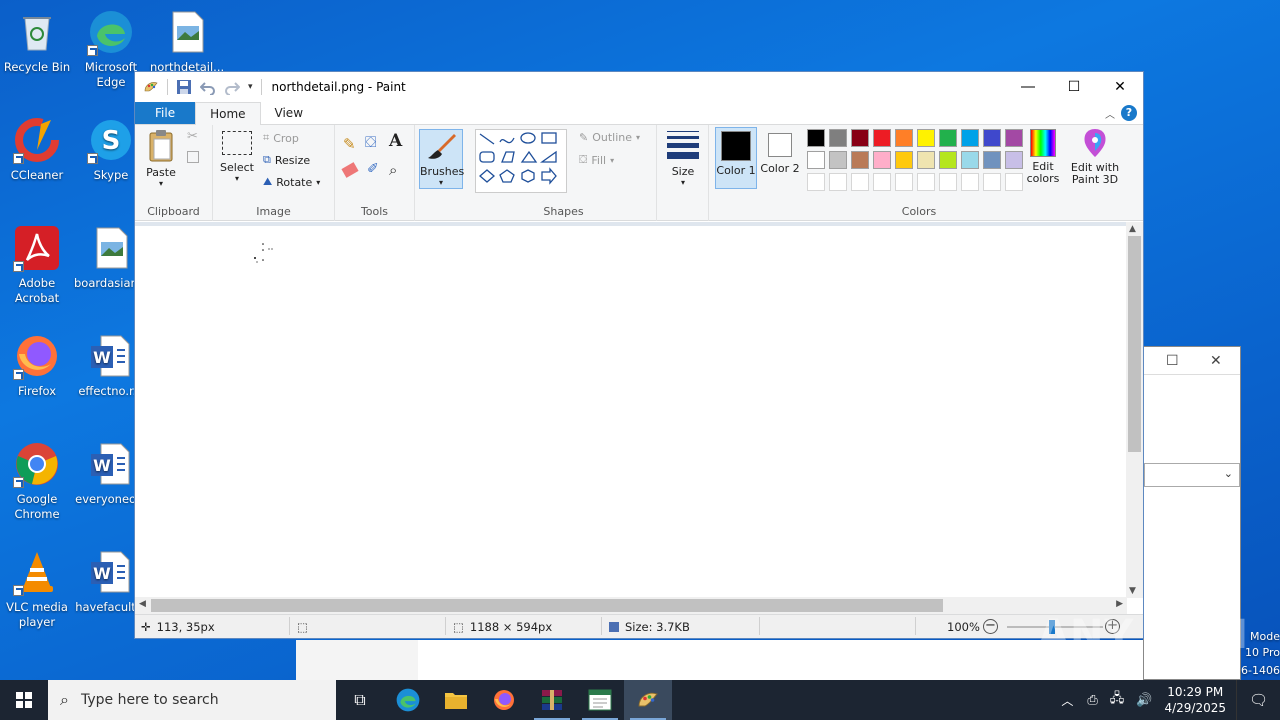  Describe the element at coordinates (350, 170) in the screenshot. I see `eraser-icon` at that location.